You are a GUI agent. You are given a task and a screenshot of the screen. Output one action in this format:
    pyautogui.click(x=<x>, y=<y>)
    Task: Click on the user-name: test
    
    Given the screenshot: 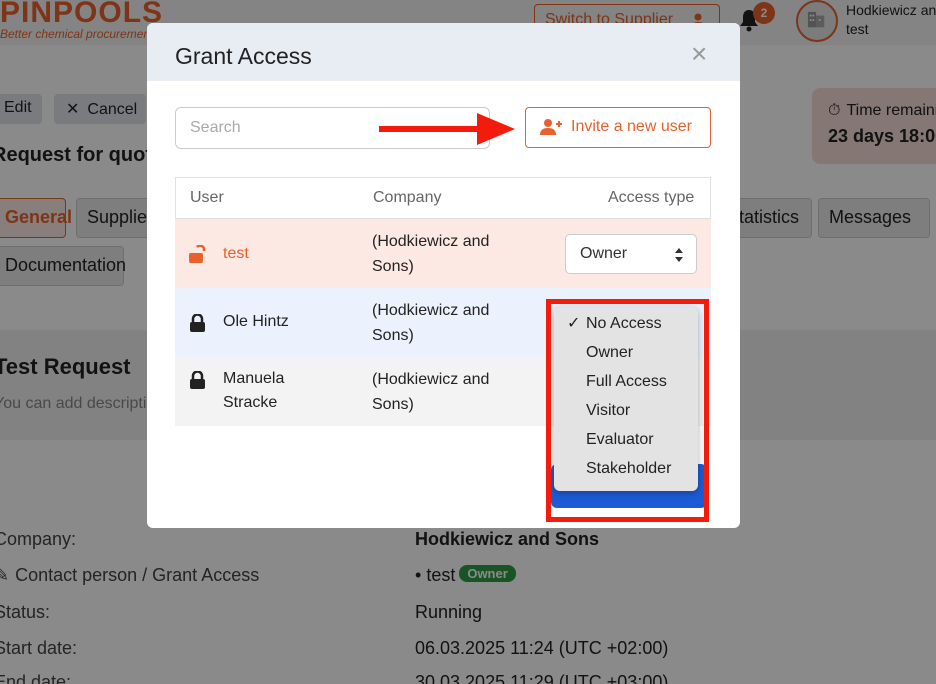 What is the action you would take?
    pyautogui.click(x=236, y=253)
    